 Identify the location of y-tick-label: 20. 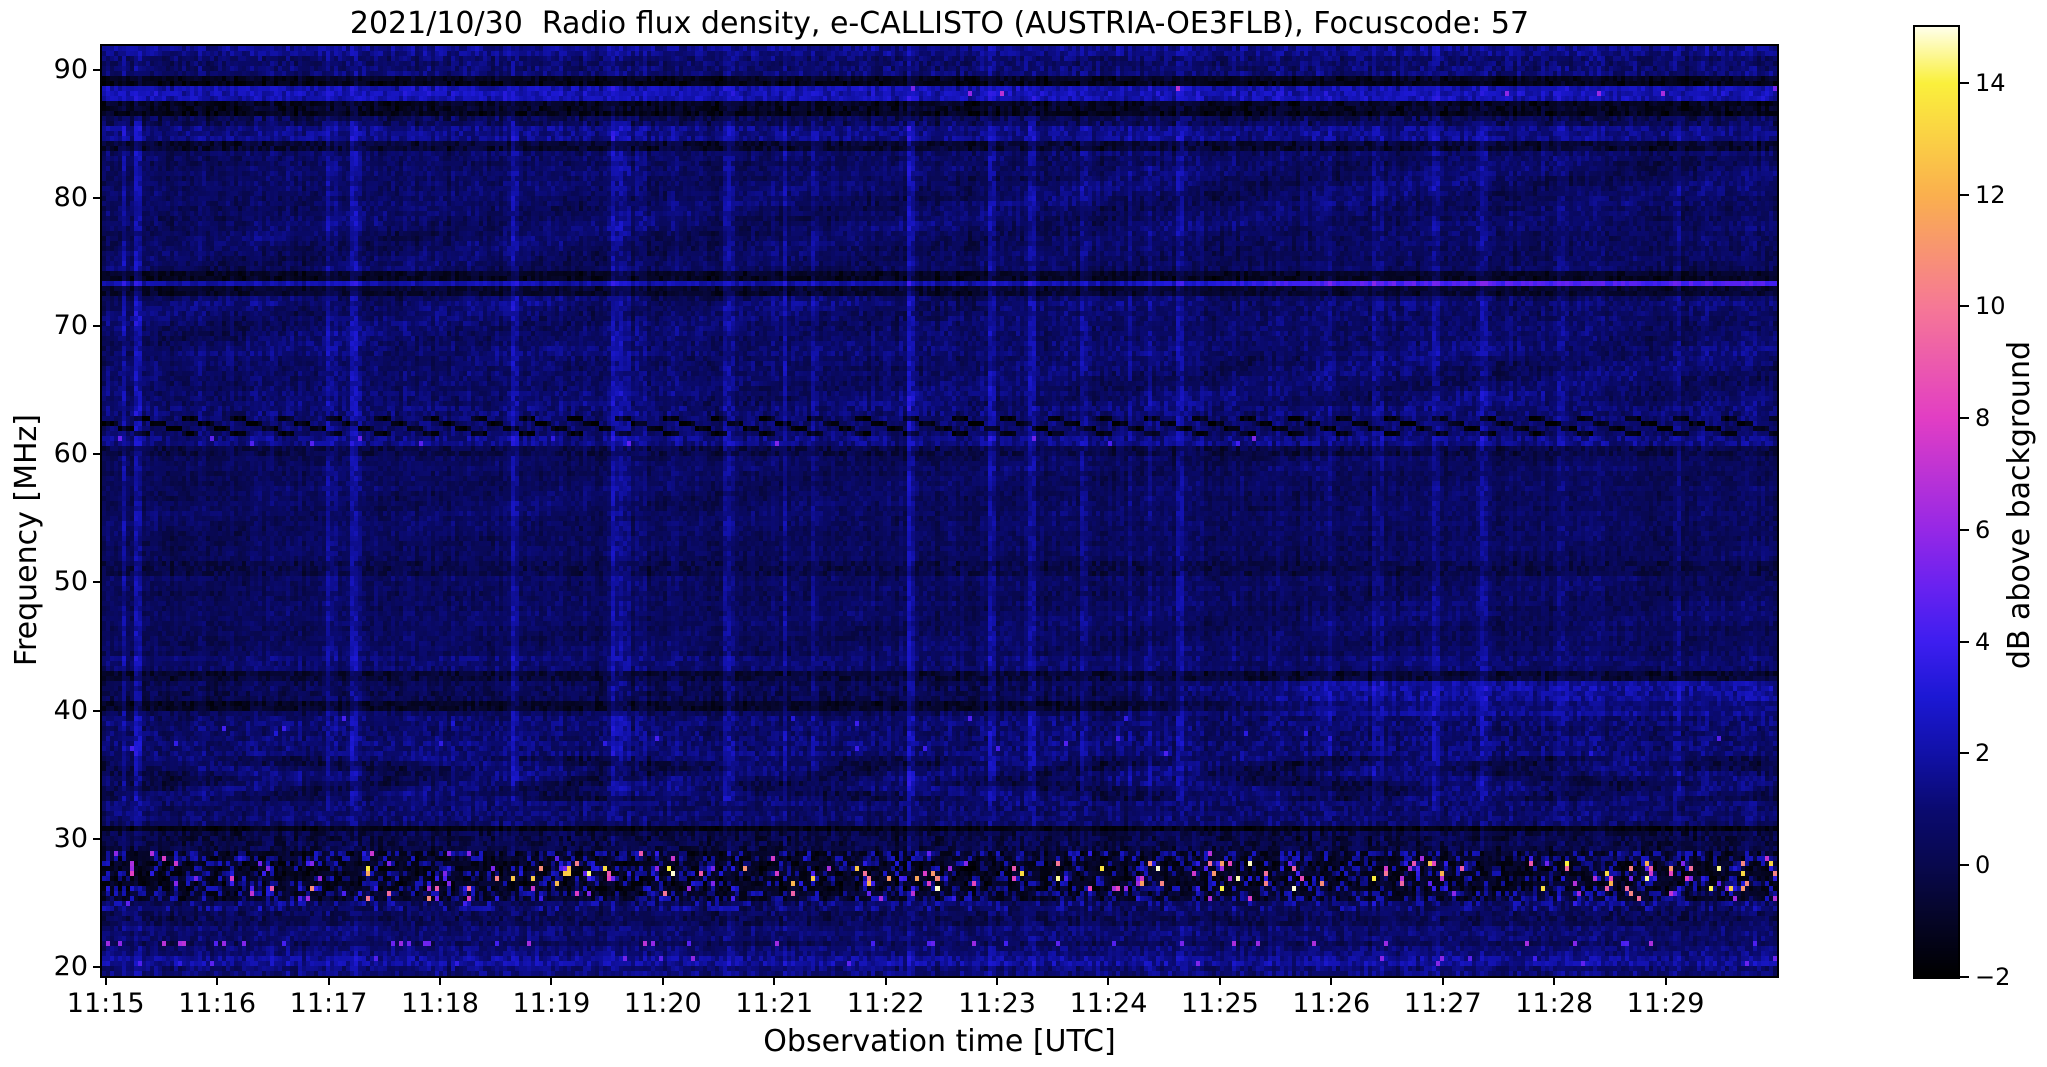
(70, 966).